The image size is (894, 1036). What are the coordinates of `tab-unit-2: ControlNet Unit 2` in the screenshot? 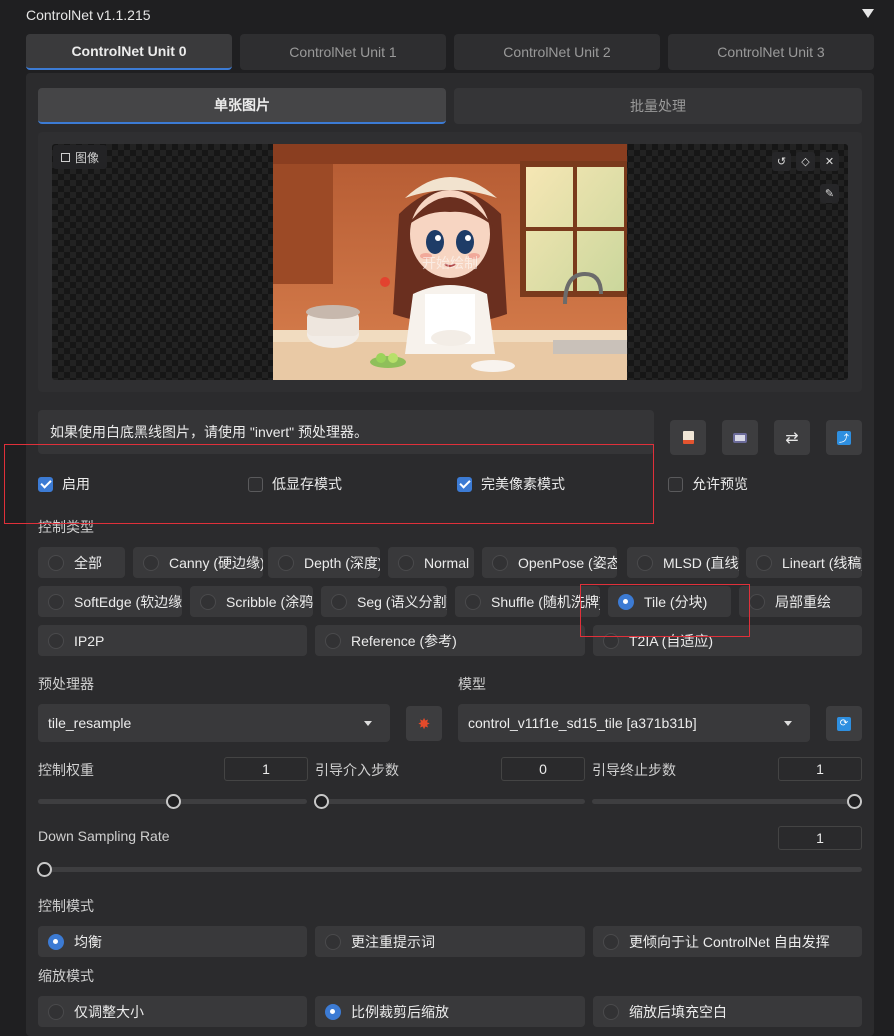 It's located at (557, 52).